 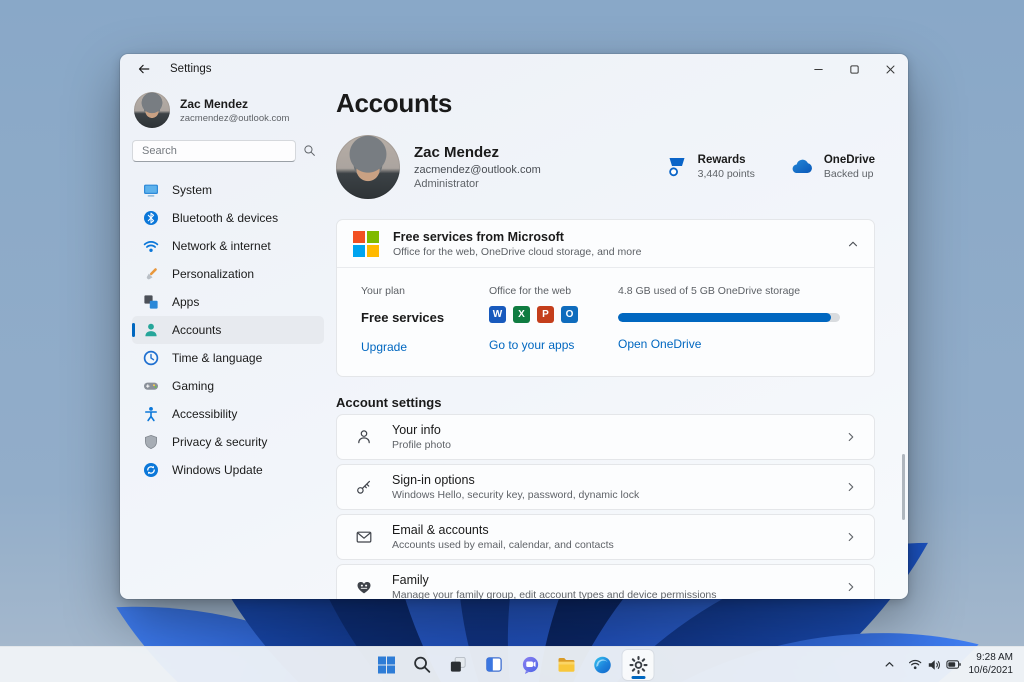 What do you see at coordinates (545, 314) in the screenshot?
I see `powerpoint-icon: P` at bounding box center [545, 314].